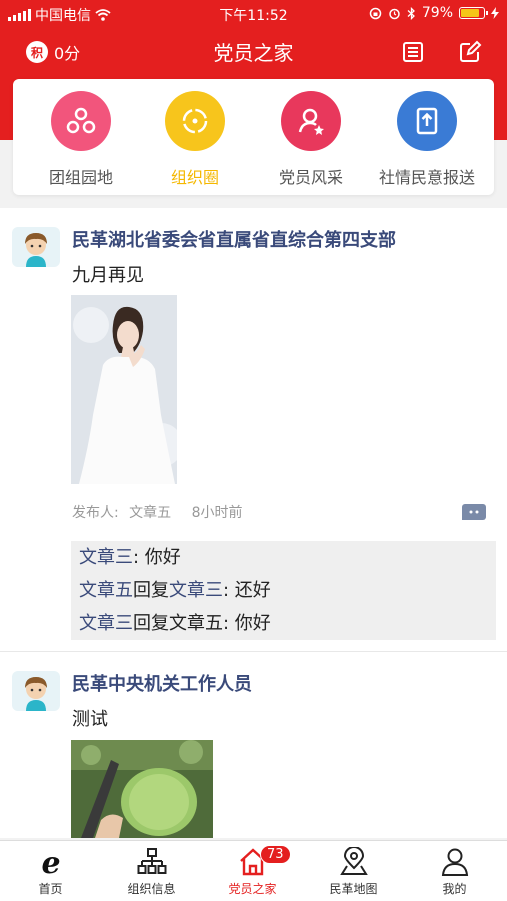 The image size is (507, 901). I want to click on category-tuanzu: 团组园地, so click(81, 139).